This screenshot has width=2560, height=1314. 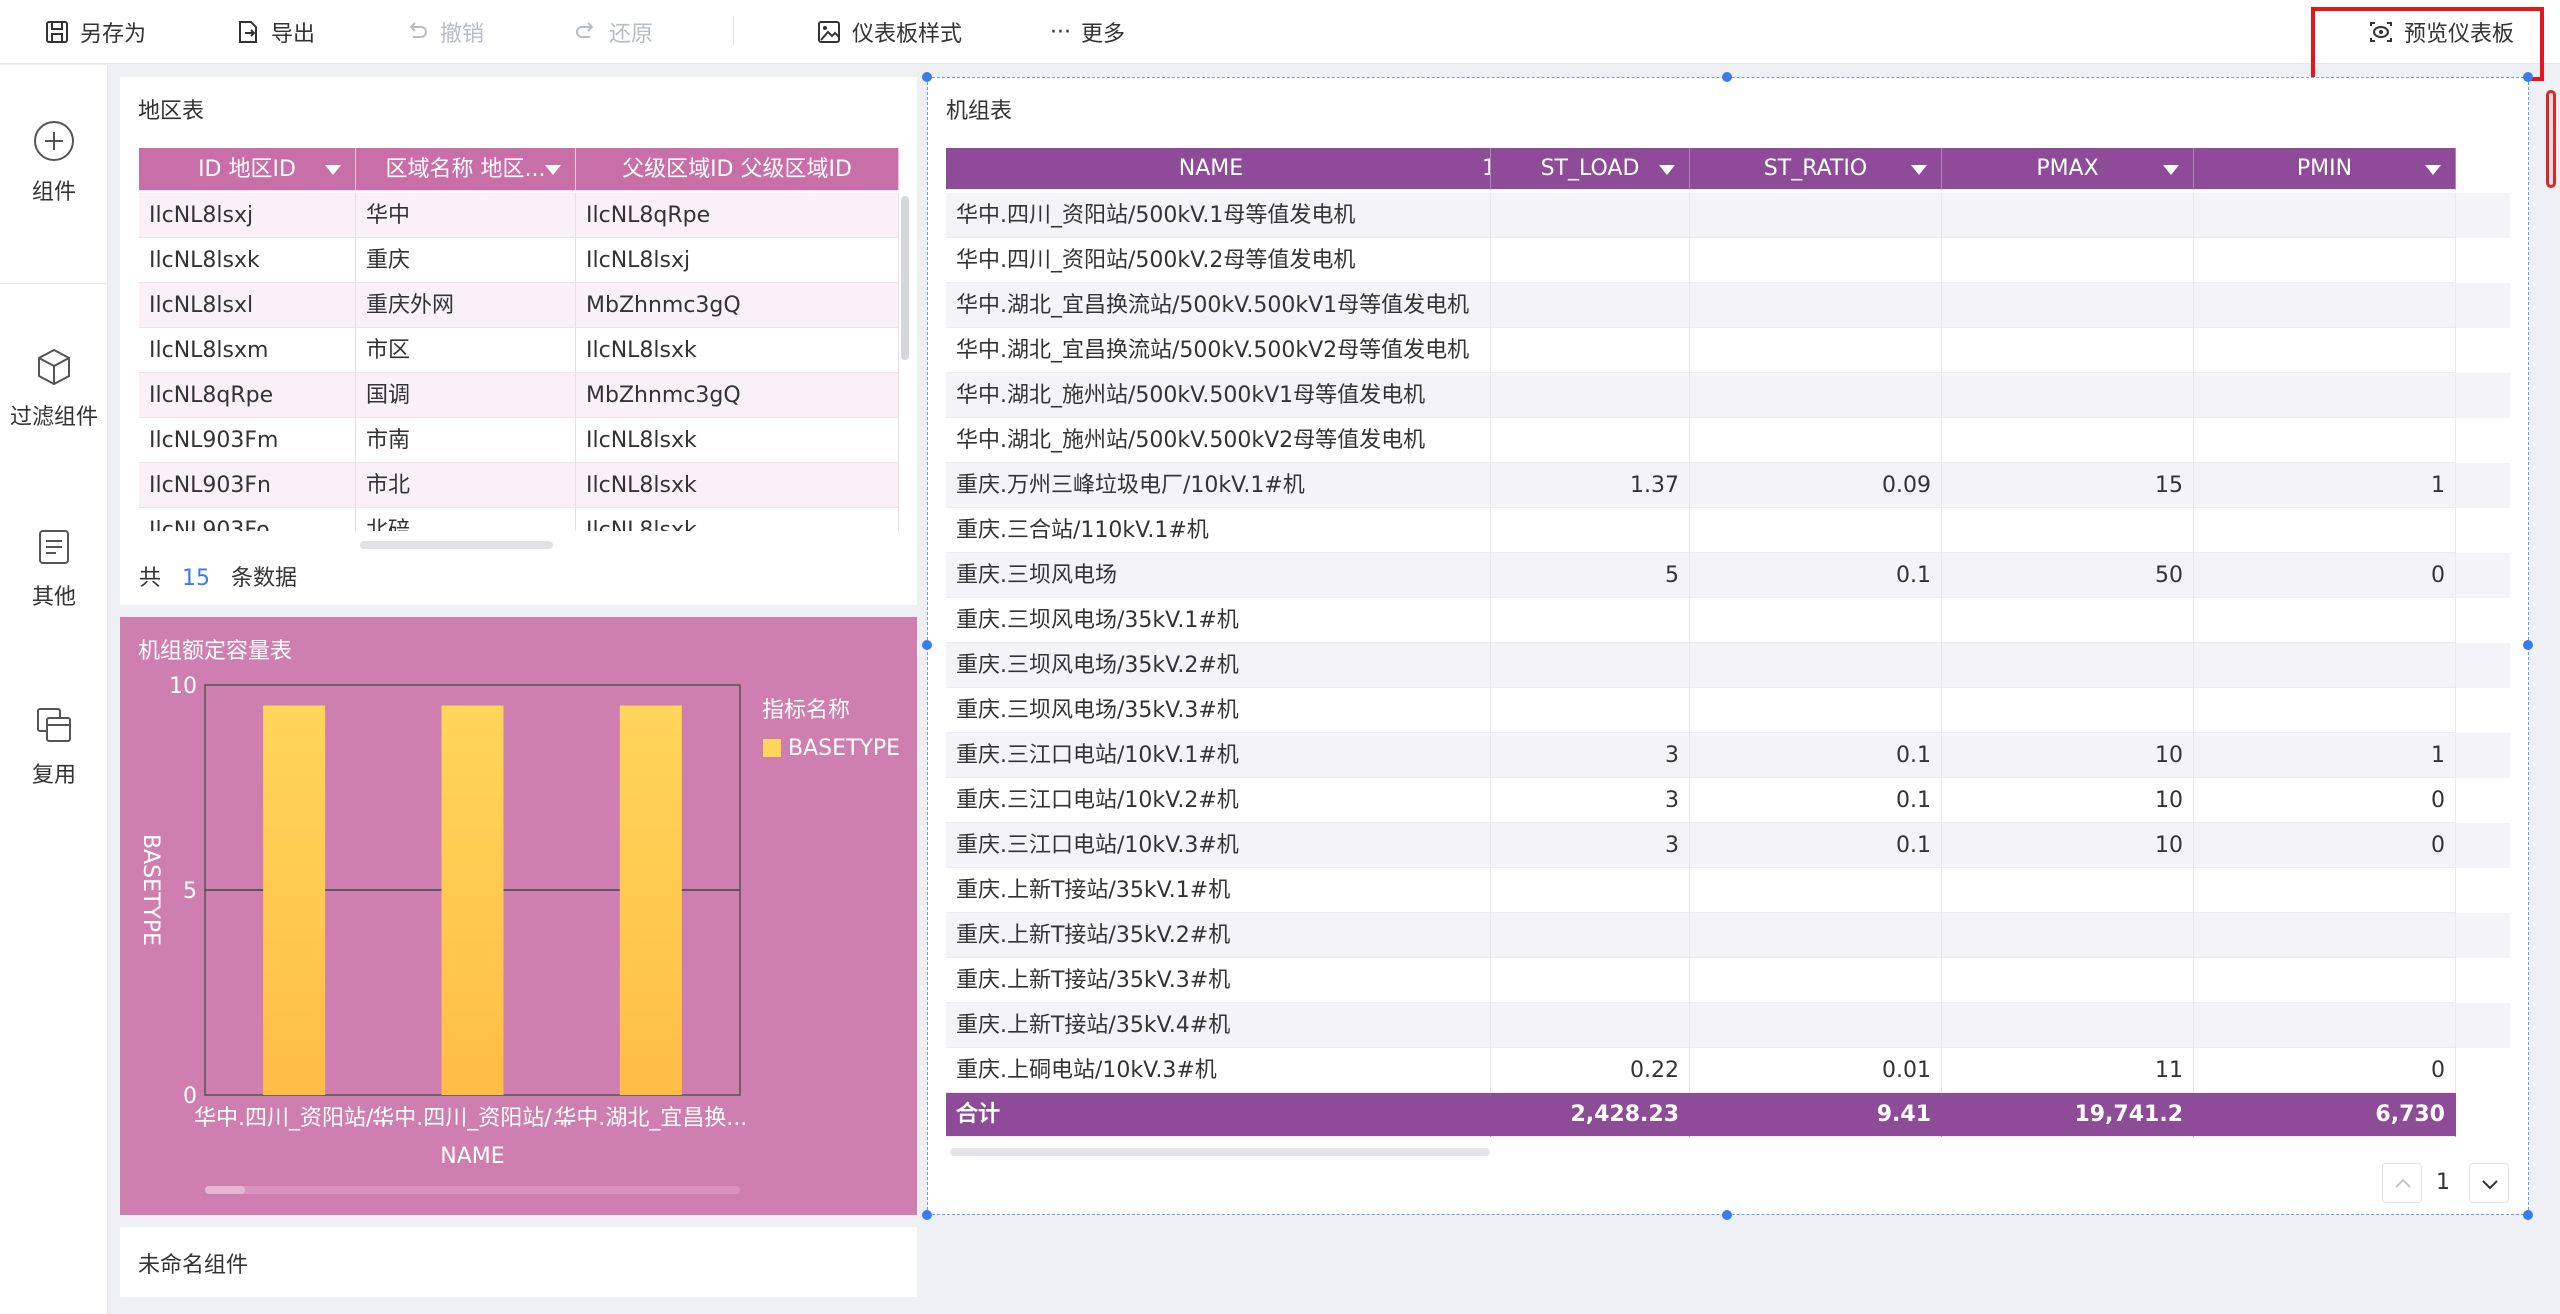 I want to click on undo-button: 撤销, so click(x=444, y=32).